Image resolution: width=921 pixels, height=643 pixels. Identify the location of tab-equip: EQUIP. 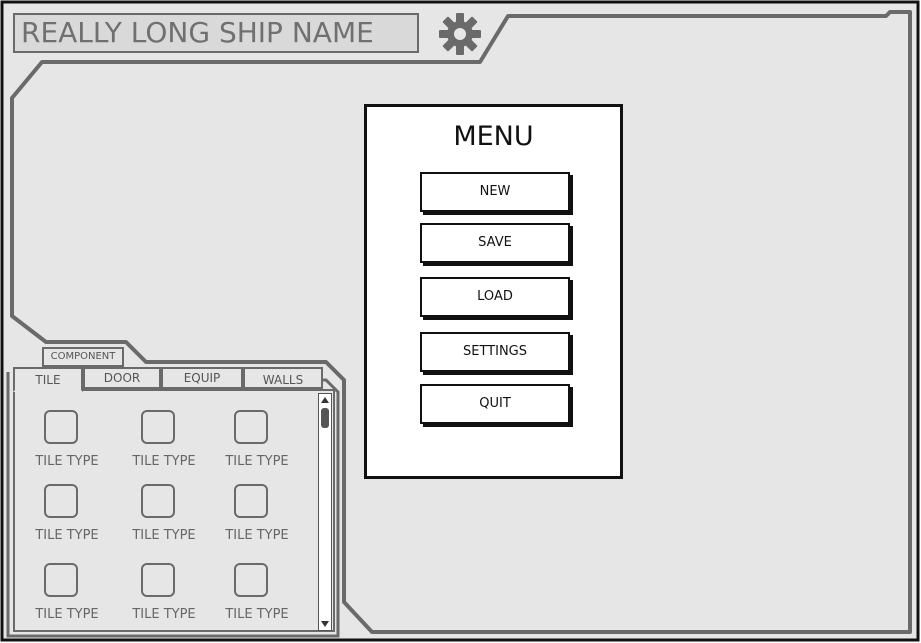
(202, 378).